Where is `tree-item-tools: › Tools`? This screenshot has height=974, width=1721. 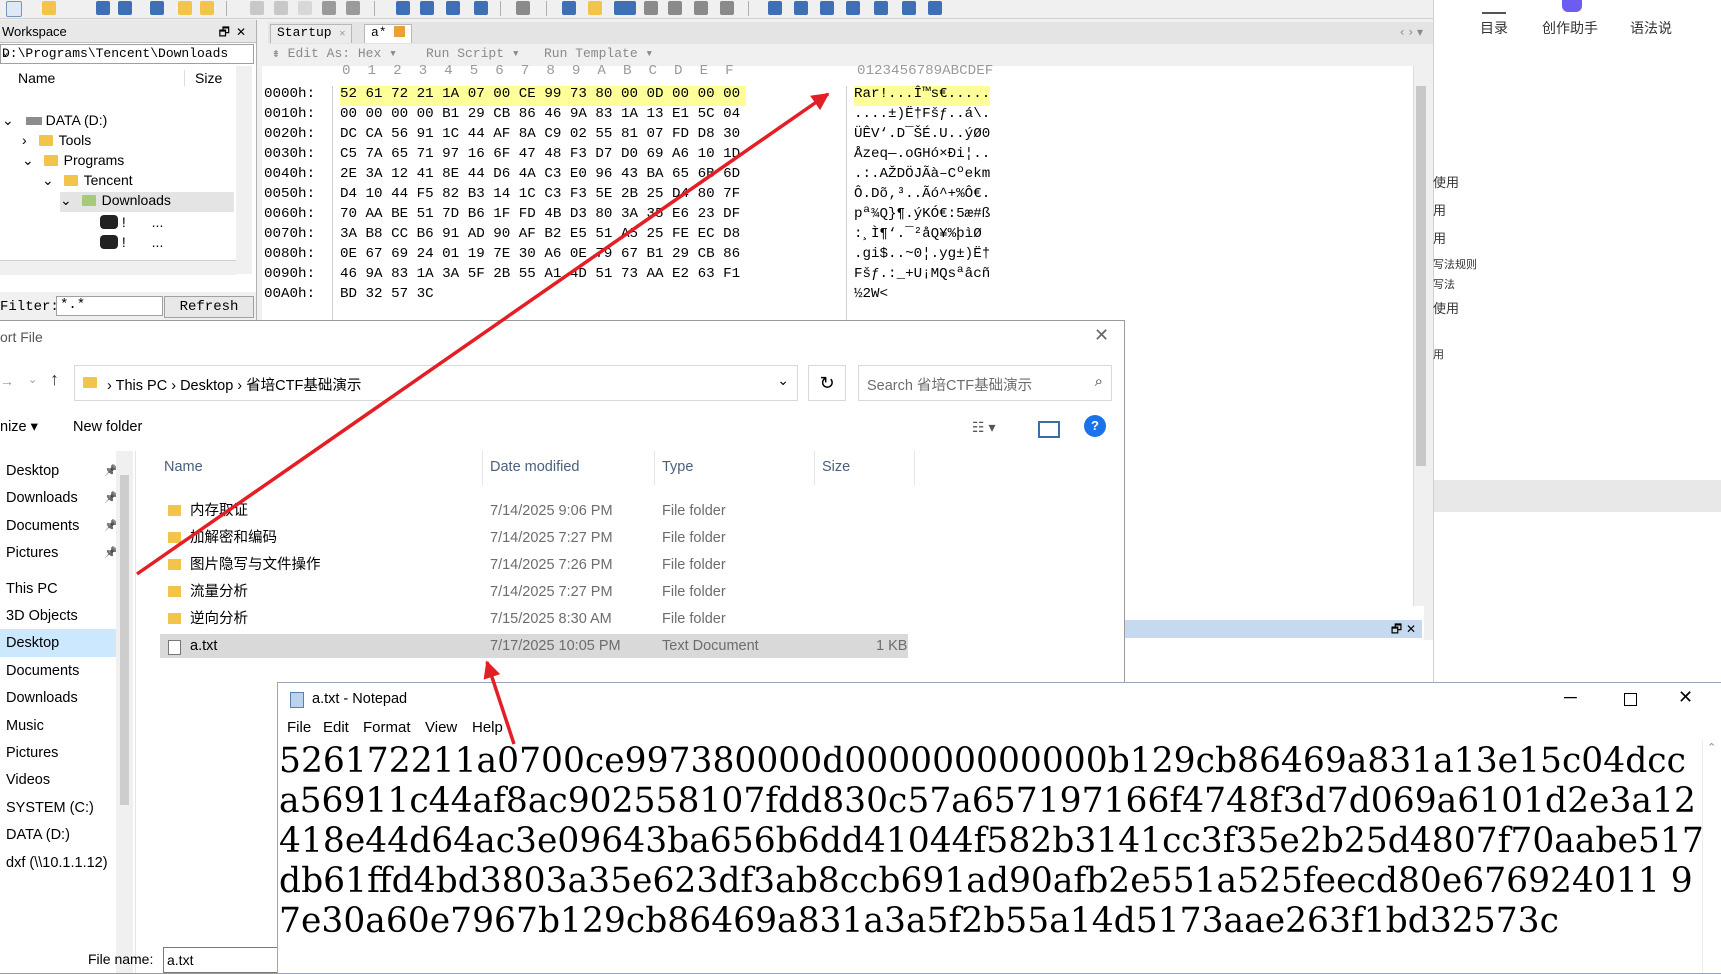 tree-item-tools: › Tools is located at coordinates (56, 142).